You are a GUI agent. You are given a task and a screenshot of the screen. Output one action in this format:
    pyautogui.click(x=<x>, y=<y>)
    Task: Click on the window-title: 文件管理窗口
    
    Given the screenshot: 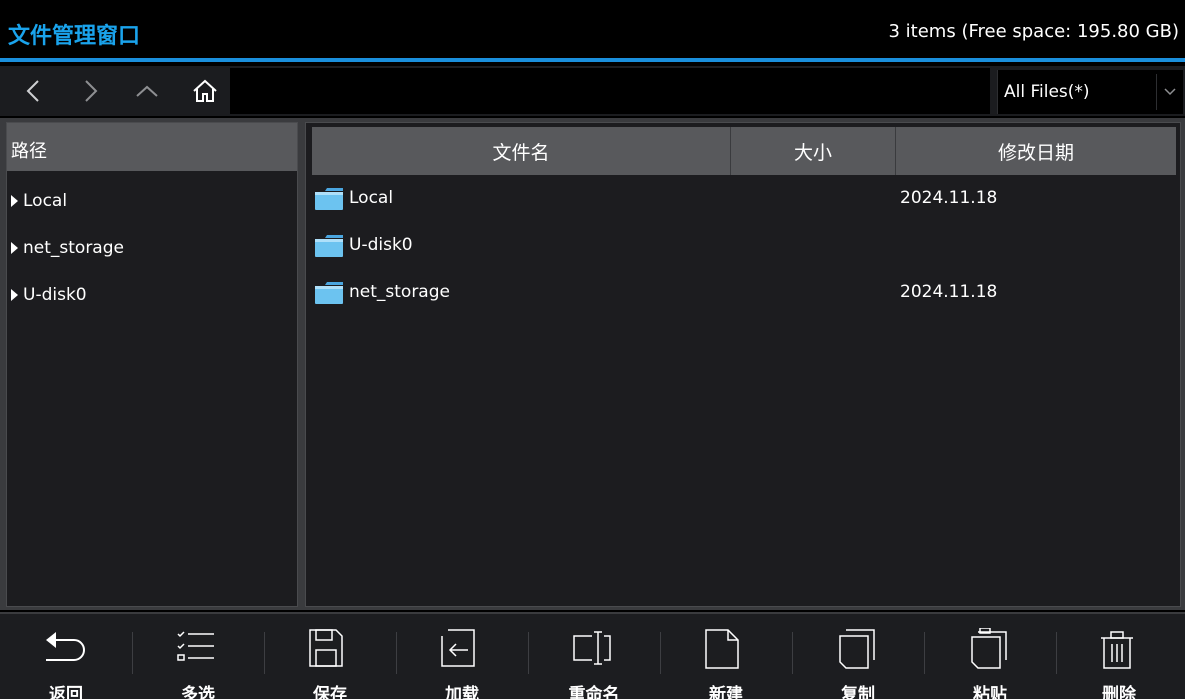 What is the action you would take?
    pyautogui.click(x=74, y=36)
    